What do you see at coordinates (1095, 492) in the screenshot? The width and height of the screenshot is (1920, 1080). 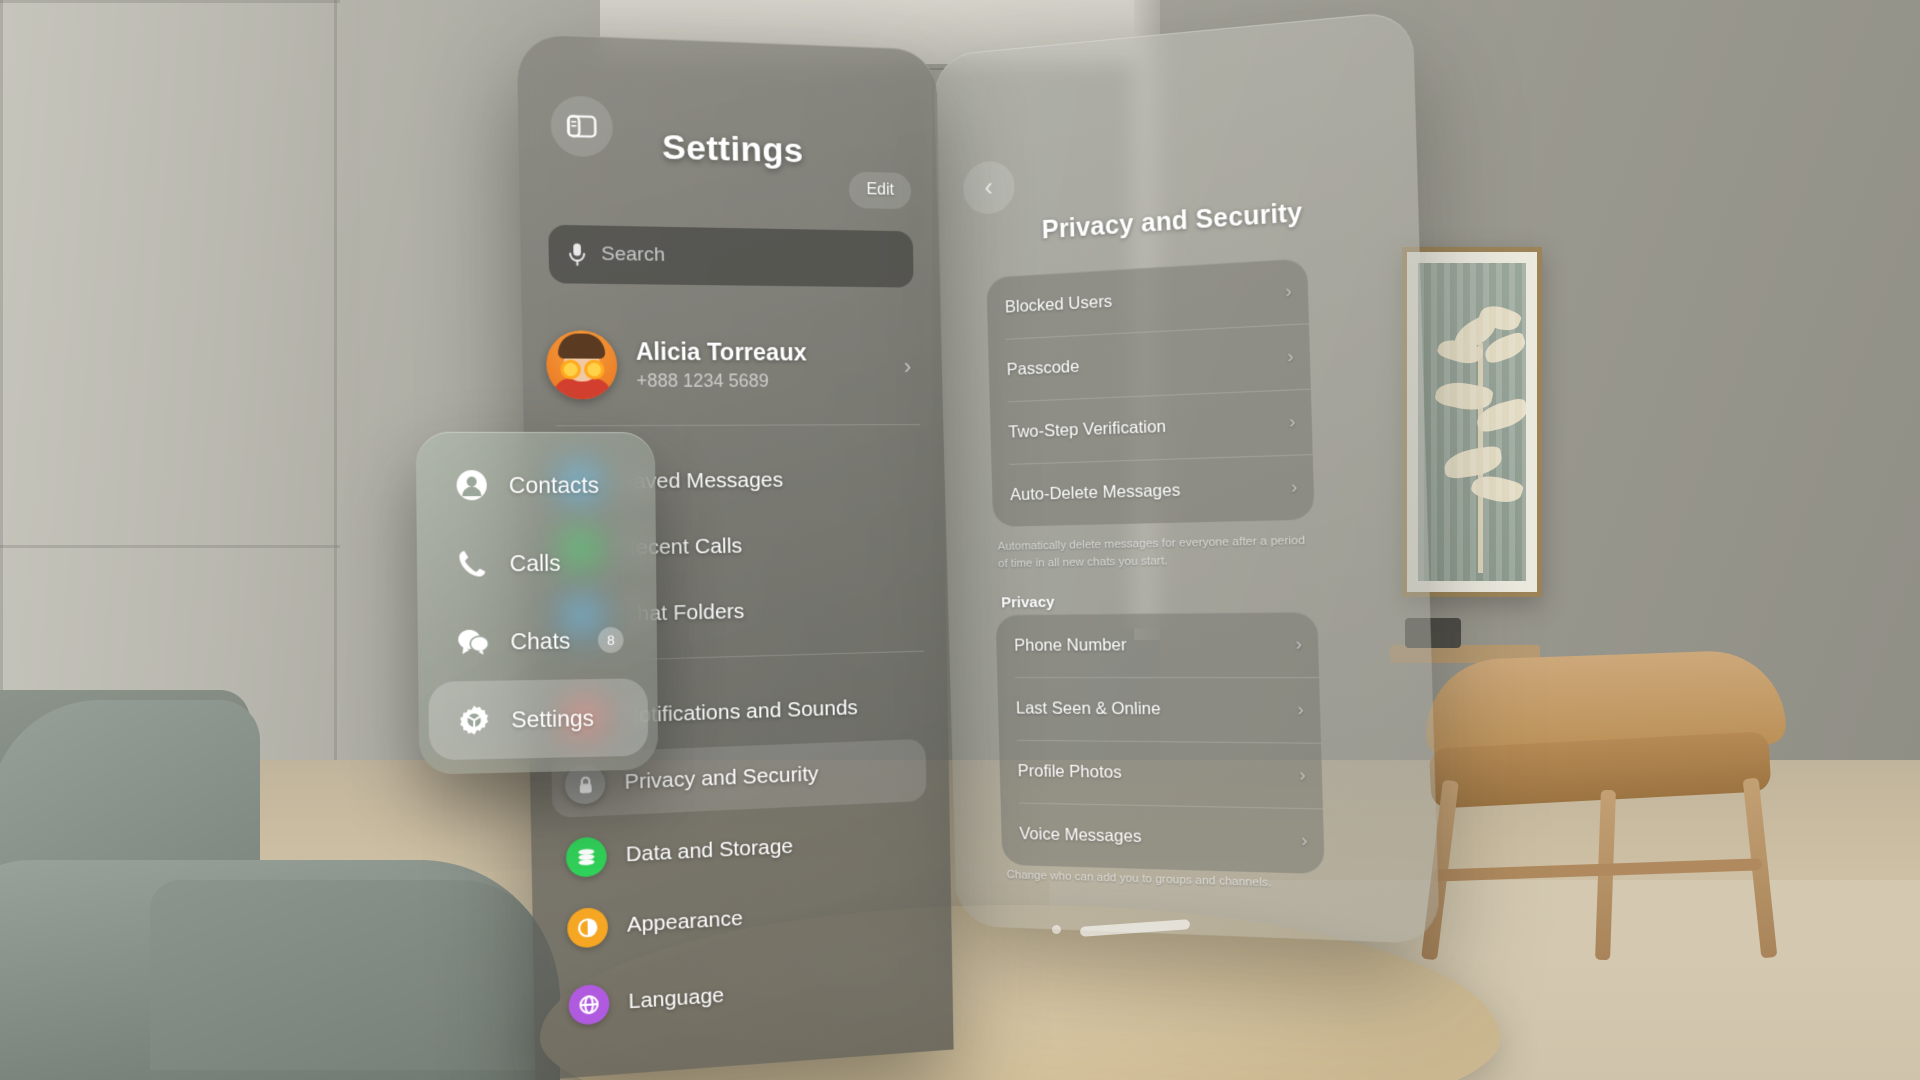 I see `row-label: Auto-Delete Messages` at bounding box center [1095, 492].